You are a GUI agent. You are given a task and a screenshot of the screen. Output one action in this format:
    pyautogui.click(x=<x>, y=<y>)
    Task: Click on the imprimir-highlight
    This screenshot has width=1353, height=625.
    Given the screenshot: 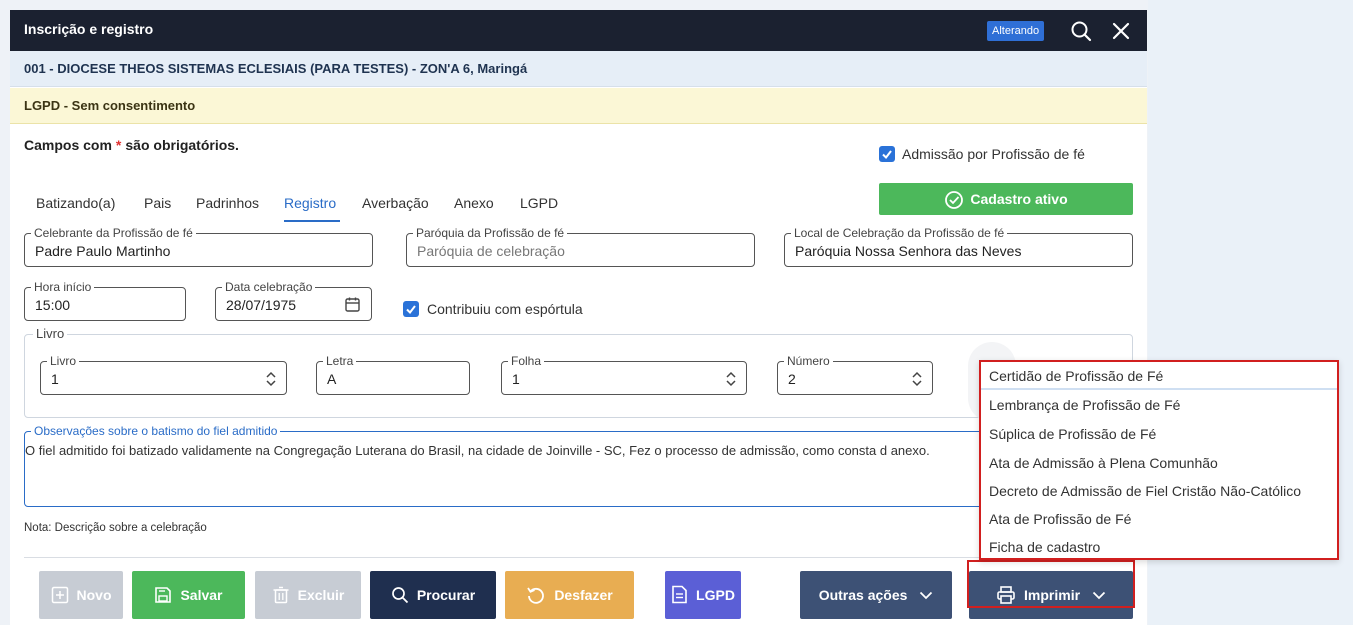 What is the action you would take?
    pyautogui.click(x=1051, y=584)
    